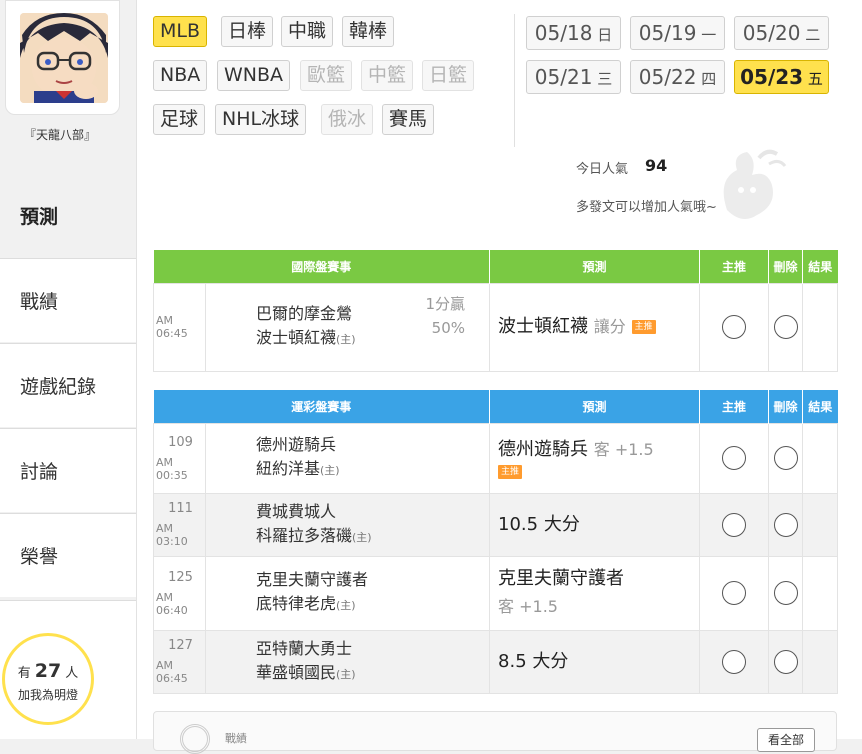 This screenshot has height=754, width=862. What do you see at coordinates (261, 119) in the screenshot?
I see `sport-nhl: NHL冰球` at bounding box center [261, 119].